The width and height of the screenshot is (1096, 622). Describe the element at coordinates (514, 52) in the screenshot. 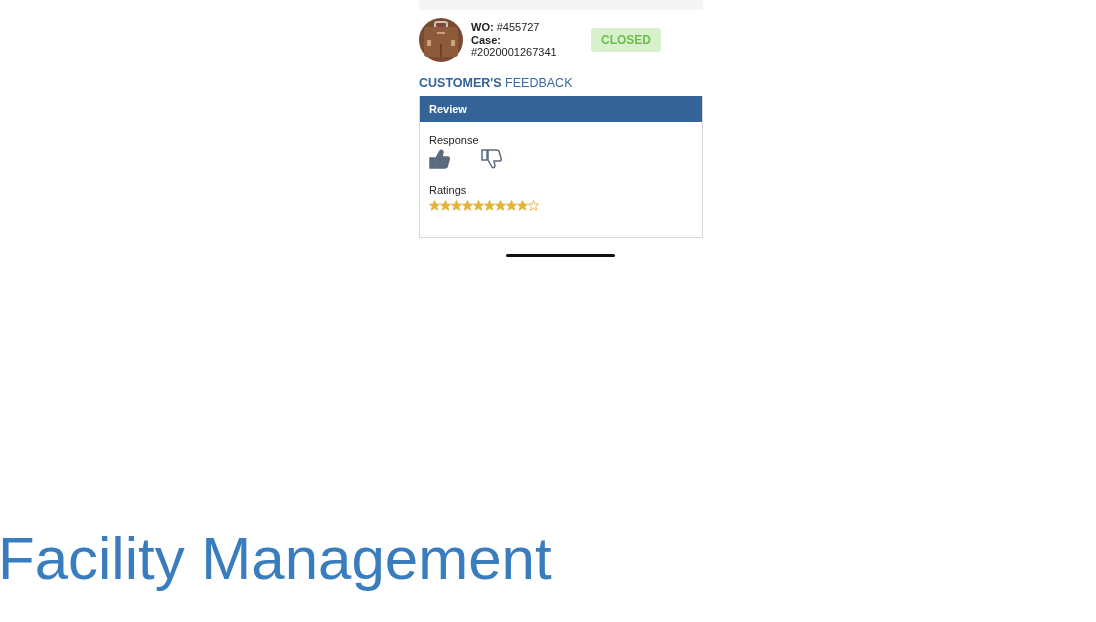

I see `case-number: #2020001267341` at that location.